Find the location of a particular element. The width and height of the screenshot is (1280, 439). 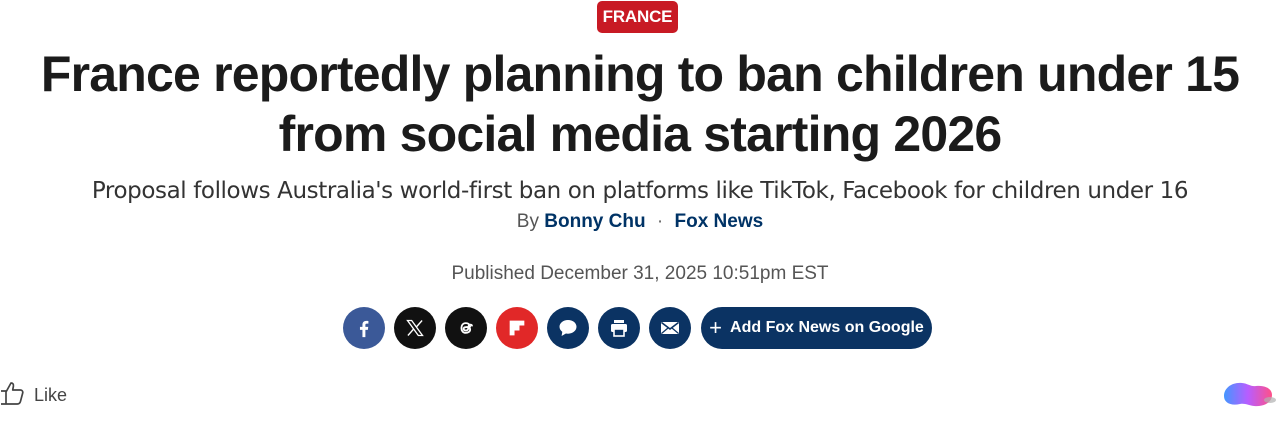

like-button: Like is located at coordinates (33, 395).